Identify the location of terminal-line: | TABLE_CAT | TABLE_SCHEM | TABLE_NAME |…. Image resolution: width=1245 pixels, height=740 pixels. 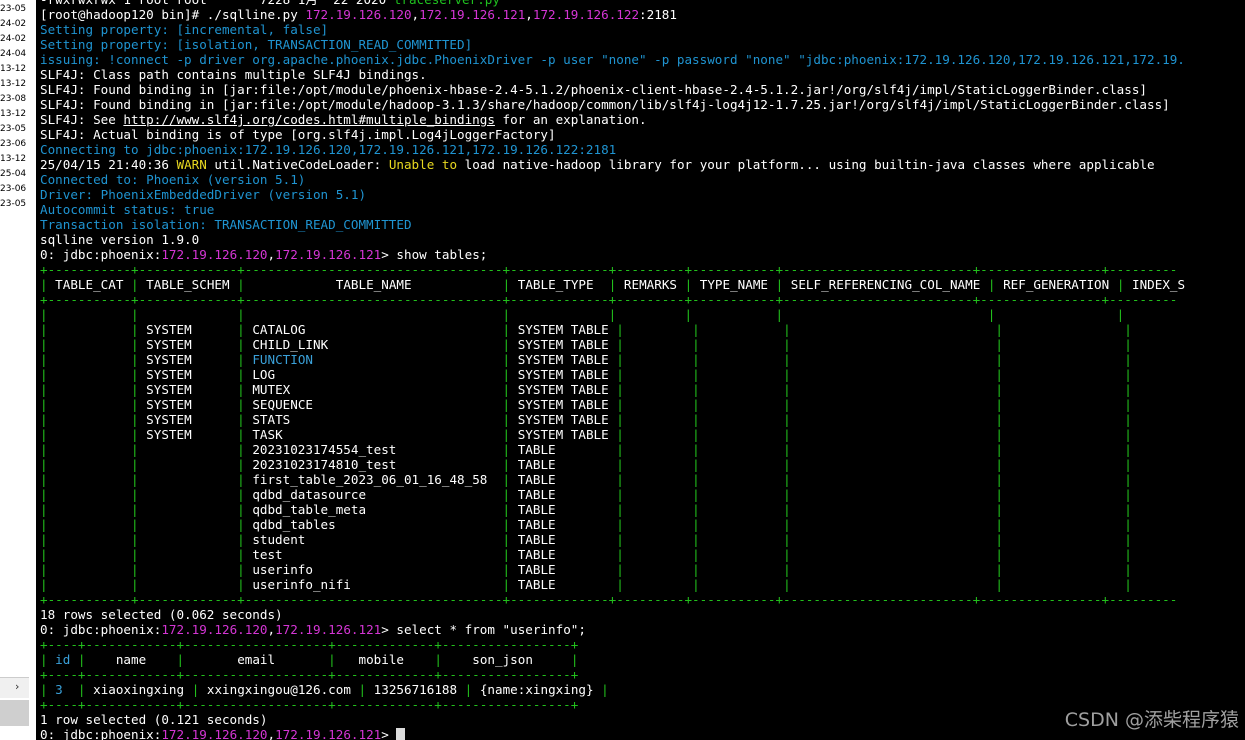
(612, 284).